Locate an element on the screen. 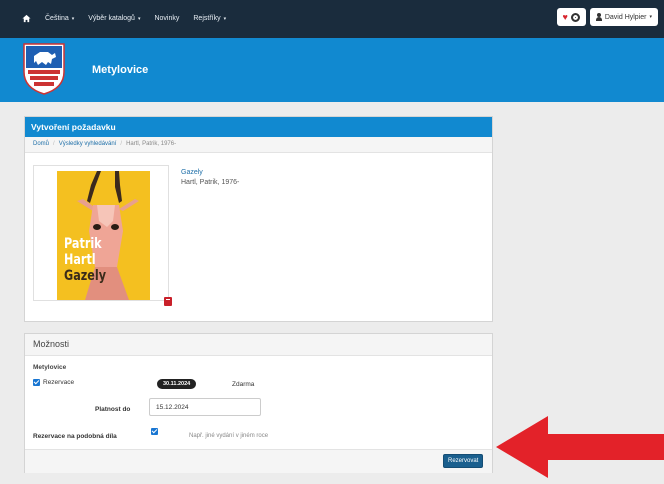  nav-catalogs-label: Výběr katalogů is located at coordinates (111, 18).